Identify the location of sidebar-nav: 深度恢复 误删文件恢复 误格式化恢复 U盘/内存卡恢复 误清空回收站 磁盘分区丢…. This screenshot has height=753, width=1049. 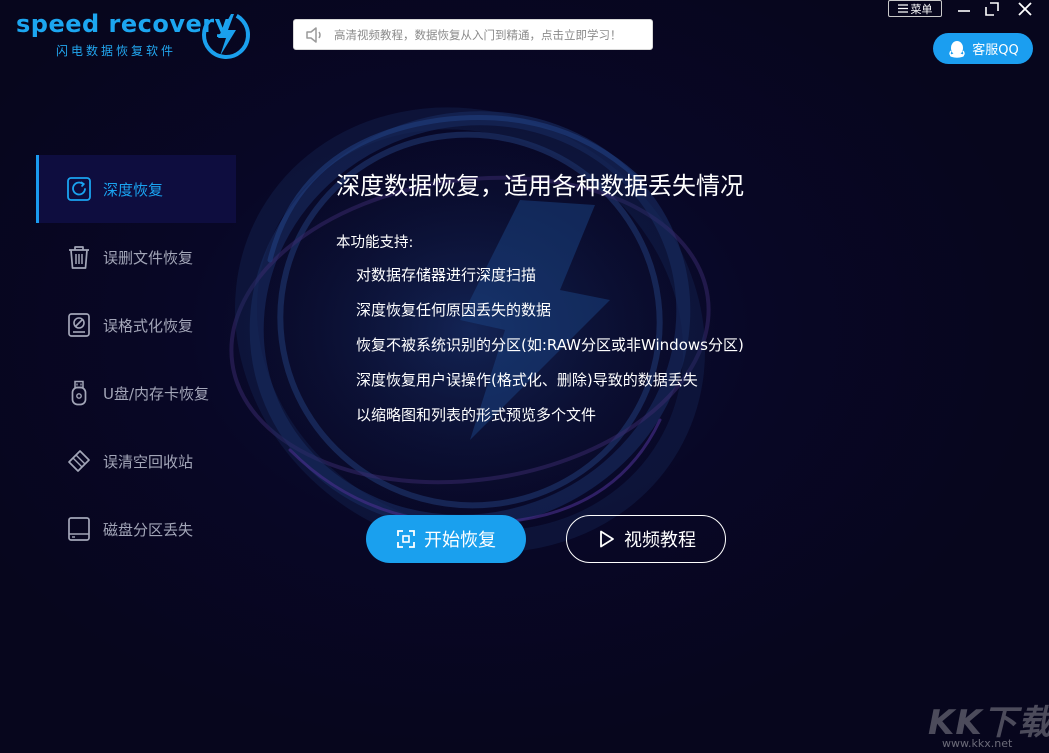
(136, 359).